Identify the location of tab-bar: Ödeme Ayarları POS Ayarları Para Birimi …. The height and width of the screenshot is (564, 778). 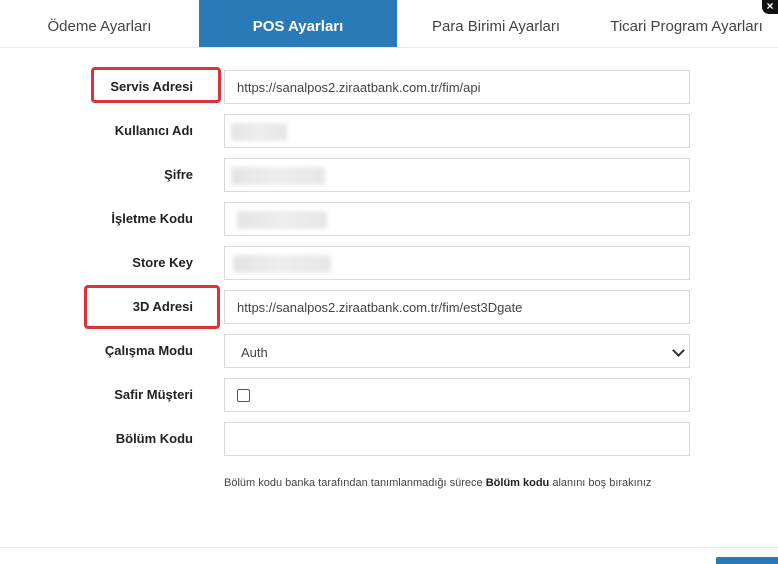
(389, 24).